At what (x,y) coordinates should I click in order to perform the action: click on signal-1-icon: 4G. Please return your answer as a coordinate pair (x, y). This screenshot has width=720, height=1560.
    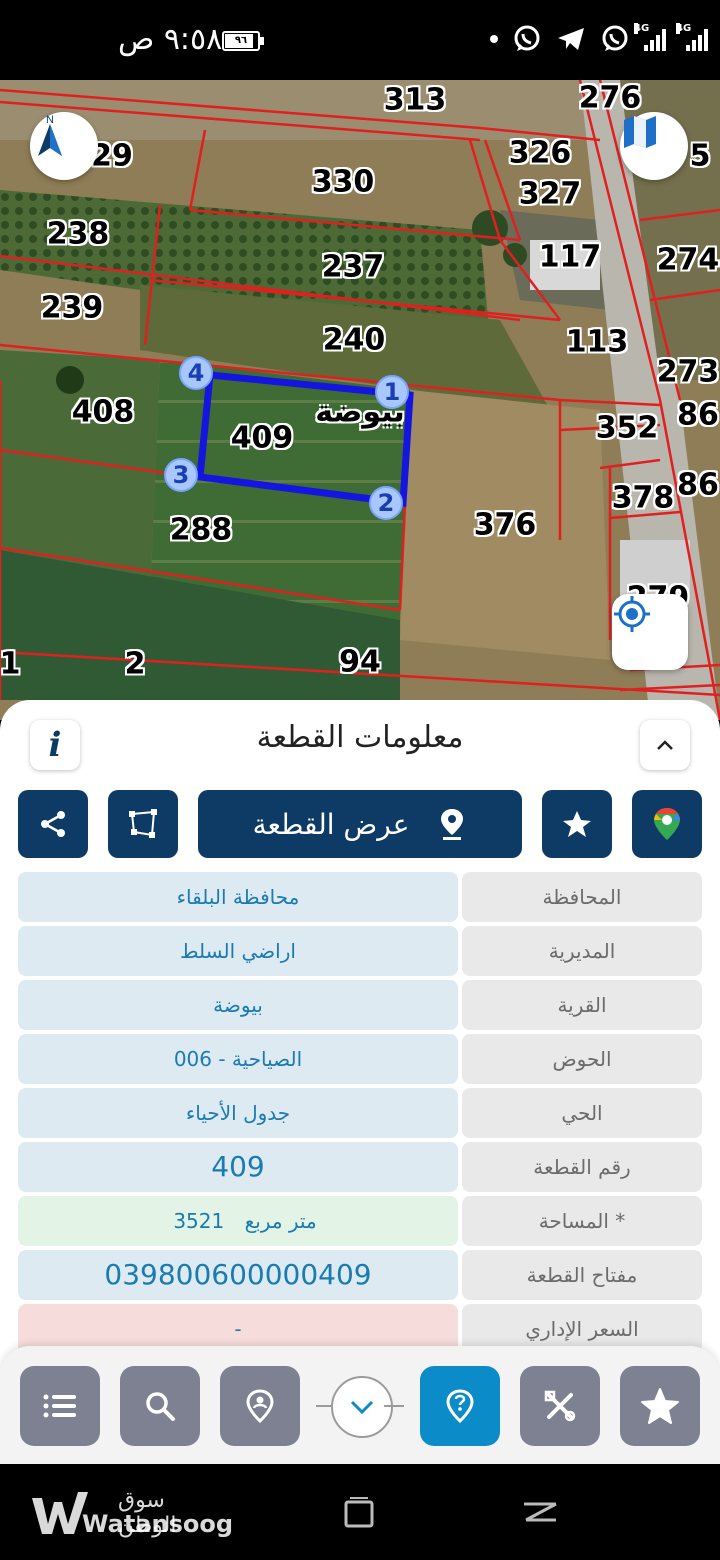
    Looking at the image, I should click on (650, 37).